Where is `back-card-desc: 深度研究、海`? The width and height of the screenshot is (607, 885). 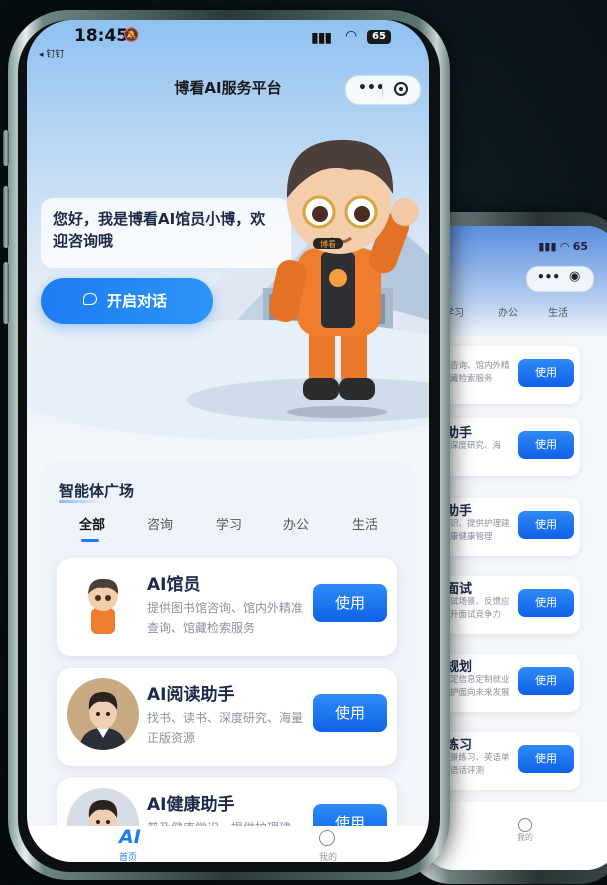
back-card-desc: 深度研究、海 is located at coordinates (476, 446).